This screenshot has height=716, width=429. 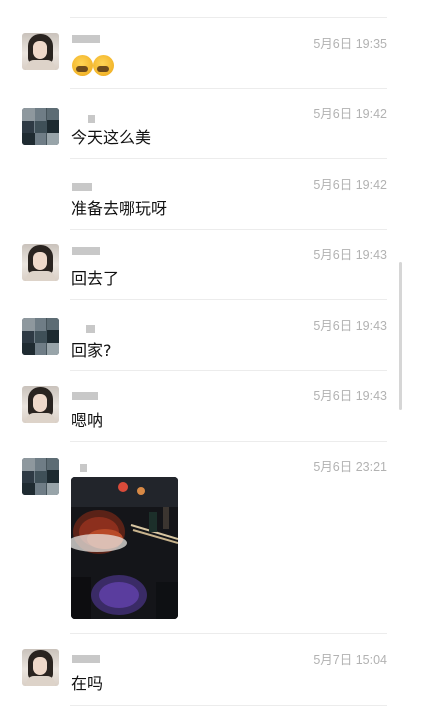 I want to click on message-text: 回去了, so click(x=95, y=278).